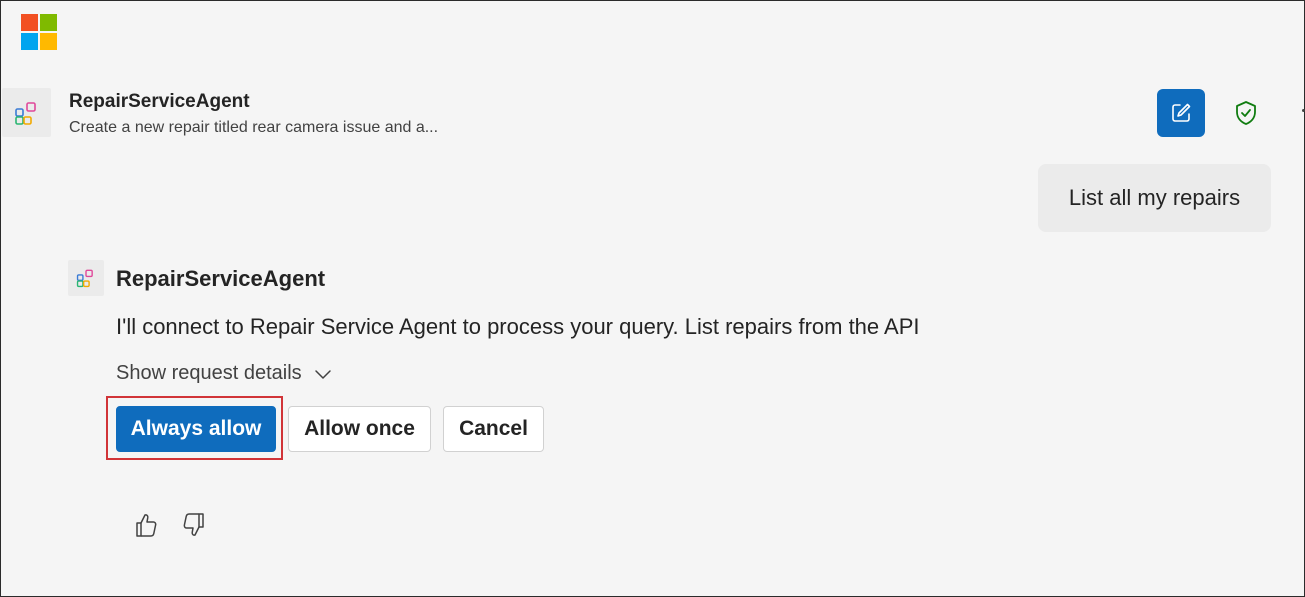 Image resolution: width=1305 pixels, height=597 pixels. What do you see at coordinates (493, 429) in the screenshot?
I see `cancel-button: Cancel` at bounding box center [493, 429].